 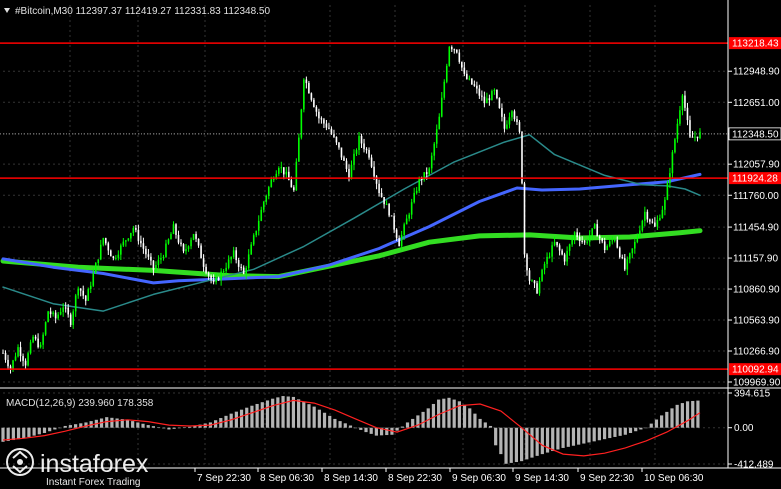 I want to click on price-tick-label: 111760.00, so click(x=756, y=196).